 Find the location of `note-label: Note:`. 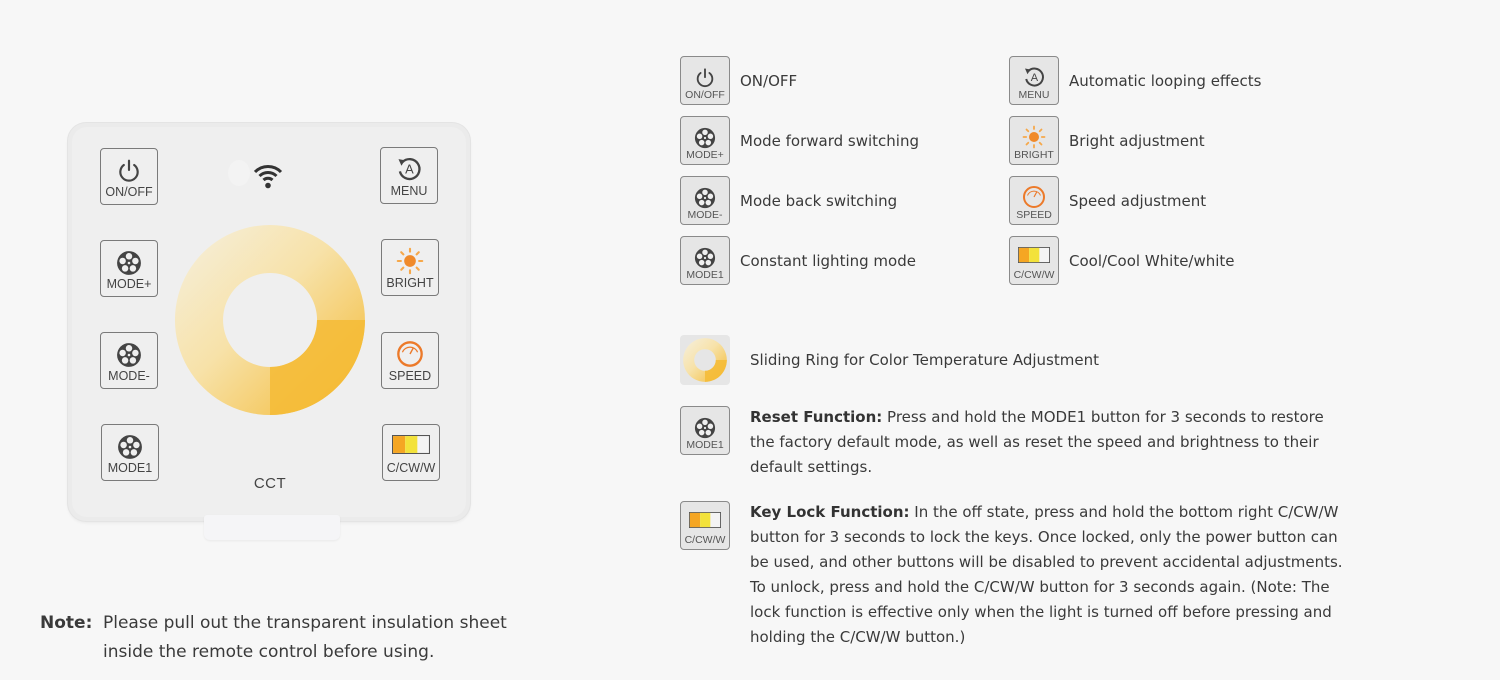

note-label: Note: is located at coordinates (66, 623).